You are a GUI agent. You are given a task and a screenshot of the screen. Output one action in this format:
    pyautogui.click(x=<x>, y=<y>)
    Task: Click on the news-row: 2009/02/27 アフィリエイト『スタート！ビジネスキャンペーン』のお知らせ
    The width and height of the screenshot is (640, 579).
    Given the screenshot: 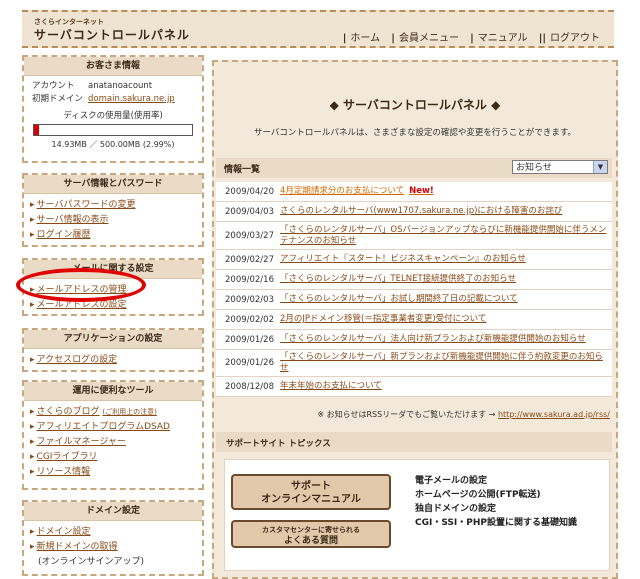 What is the action you would take?
    pyautogui.click(x=414, y=260)
    